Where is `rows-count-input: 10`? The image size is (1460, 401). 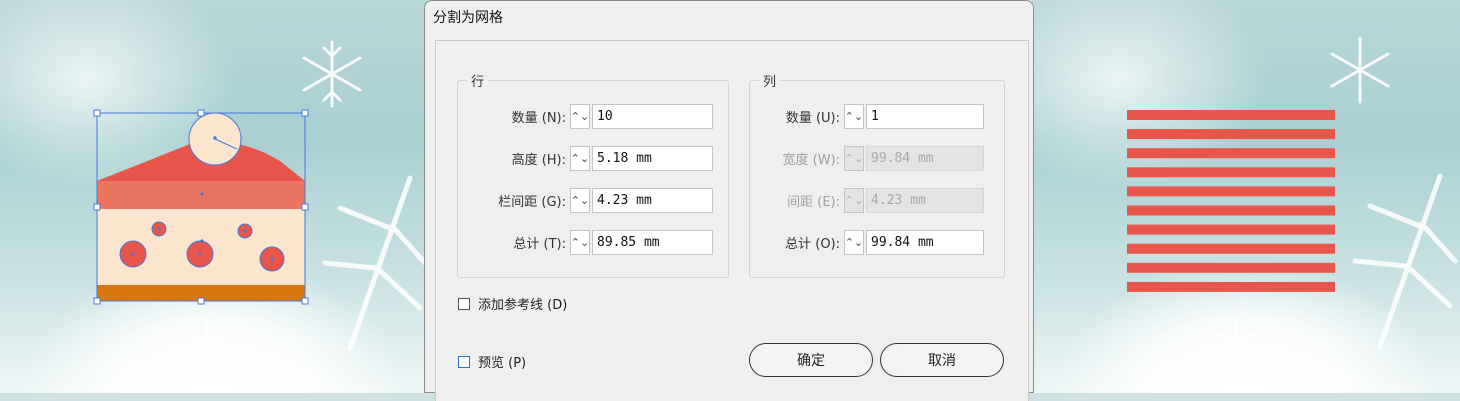
rows-count-input: 10 is located at coordinates (652, 116).